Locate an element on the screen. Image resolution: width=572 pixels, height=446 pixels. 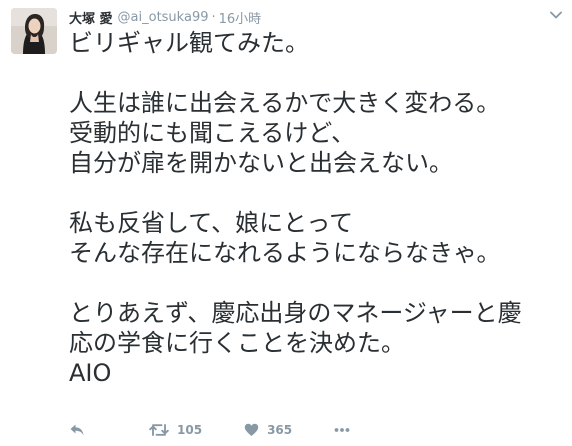
avatar is located at coordinates (34, 31).